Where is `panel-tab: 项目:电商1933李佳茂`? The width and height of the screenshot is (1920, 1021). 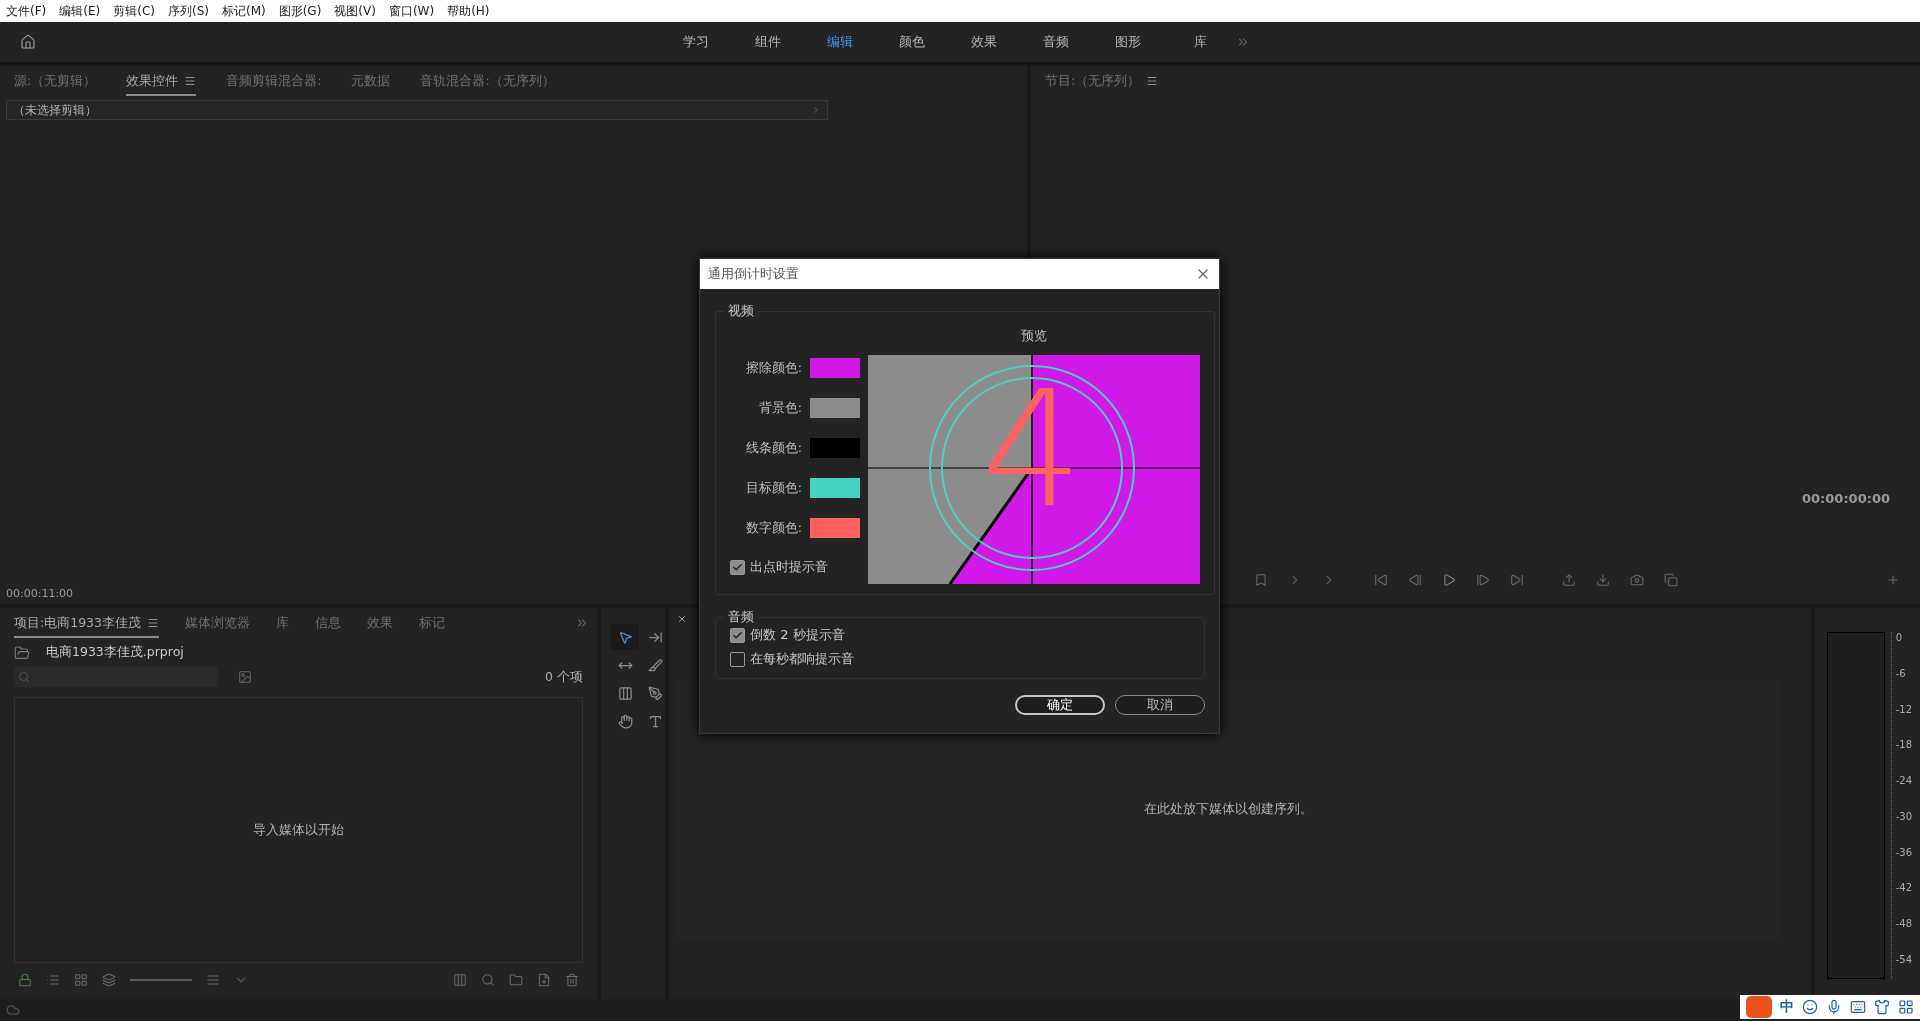 panel-tab: 项目:电商1933李佳茂 is located at coordinates (87, 623).